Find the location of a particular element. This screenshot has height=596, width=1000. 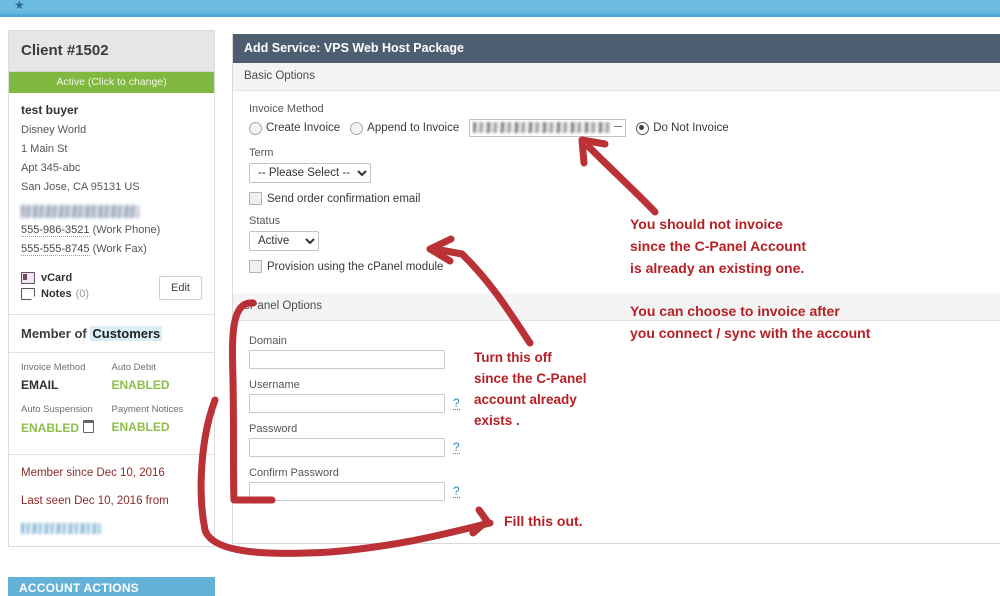

customer-city-state-zip: San Jose, CA 95131 US is located at coordinates (80, 187).